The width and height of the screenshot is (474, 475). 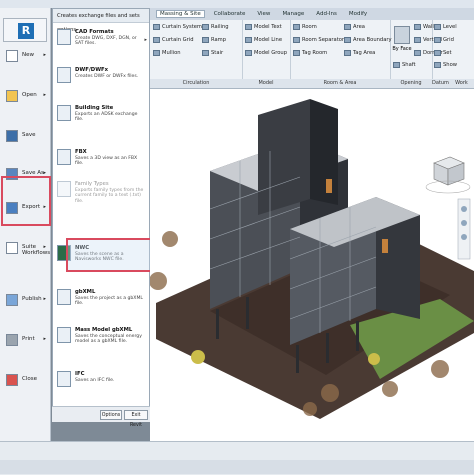 I want to click on export-item-ifc: IFC Saves an IFC file., so click(x=102, y=382).